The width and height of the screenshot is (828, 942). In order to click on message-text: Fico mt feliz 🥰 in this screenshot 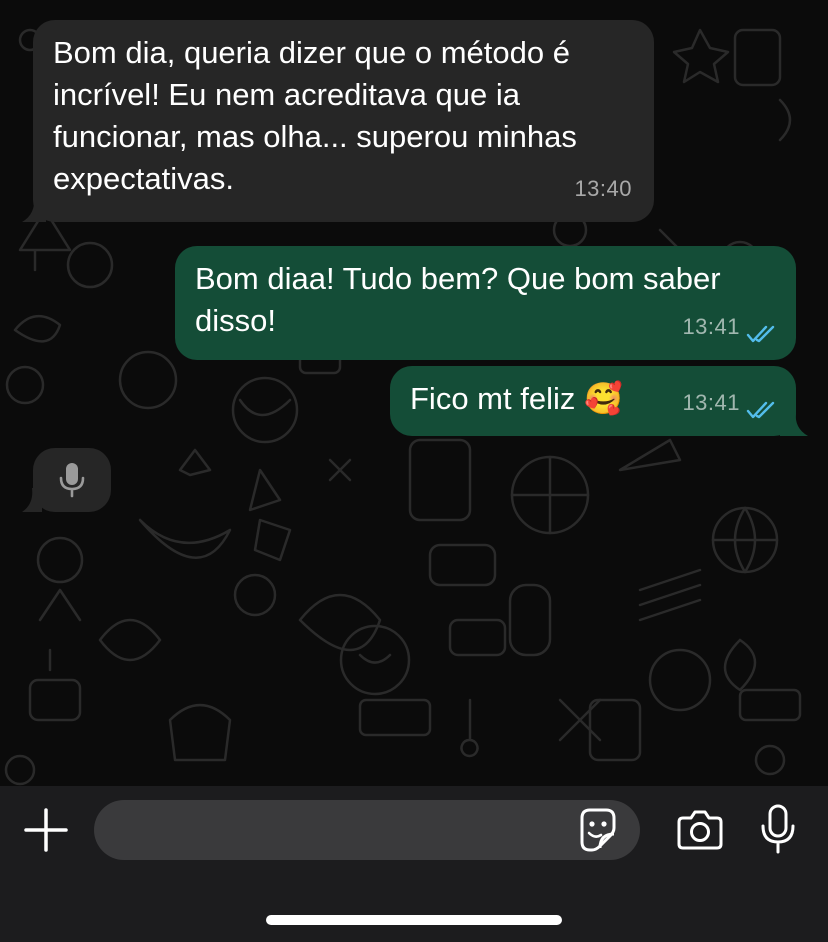, I will do `click(516, 398)`.